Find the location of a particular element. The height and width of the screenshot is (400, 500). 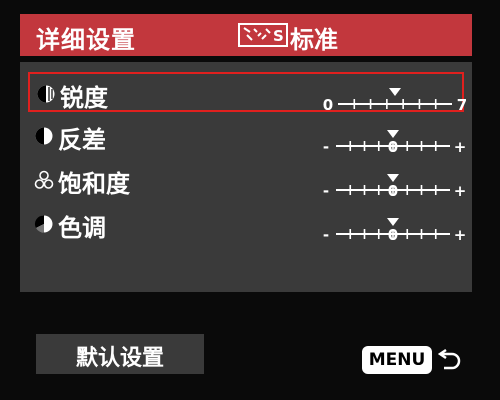

contrast-icon is located at coordinates (44, 136).